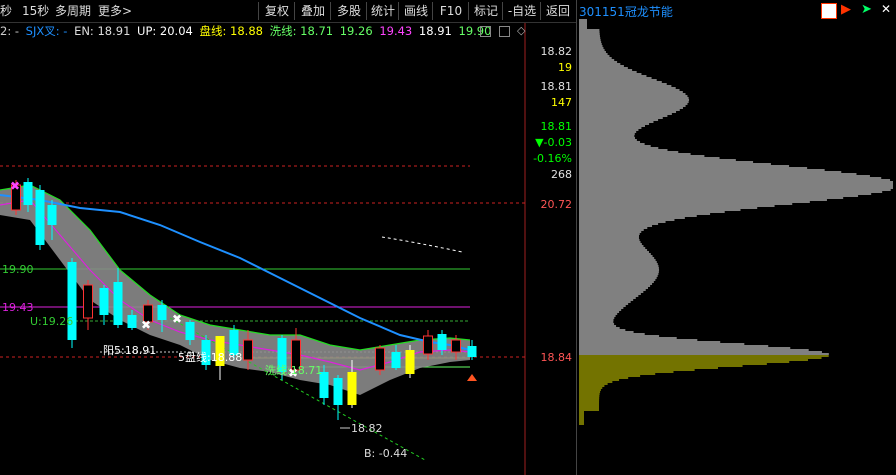 The image size is (896, 475). What do you see at coordinates (385, 453) in the screenshot?
I see `b-value-label: B: -0.44` at bounding box center [385, 453].